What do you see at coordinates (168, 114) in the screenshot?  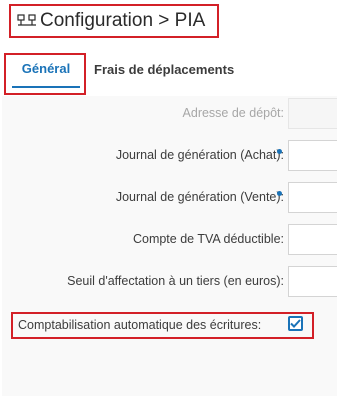 I see `field-row-adresse-depot: Adresse de dépôt:` at bounding box center [168, 114].